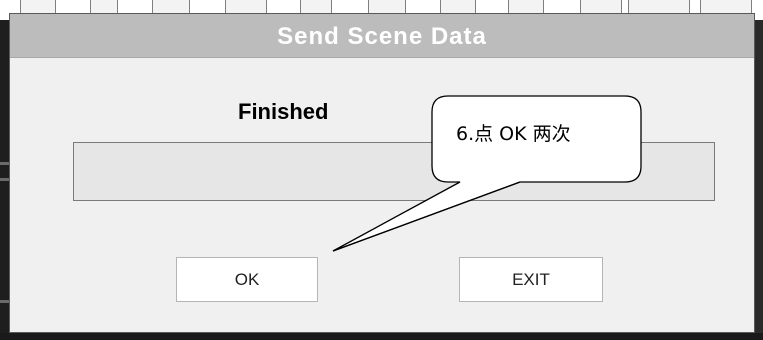 Image resolution: width=763 pixels, height=340 pixels. I want to click on background-bottom-edge, so click(381, 336).